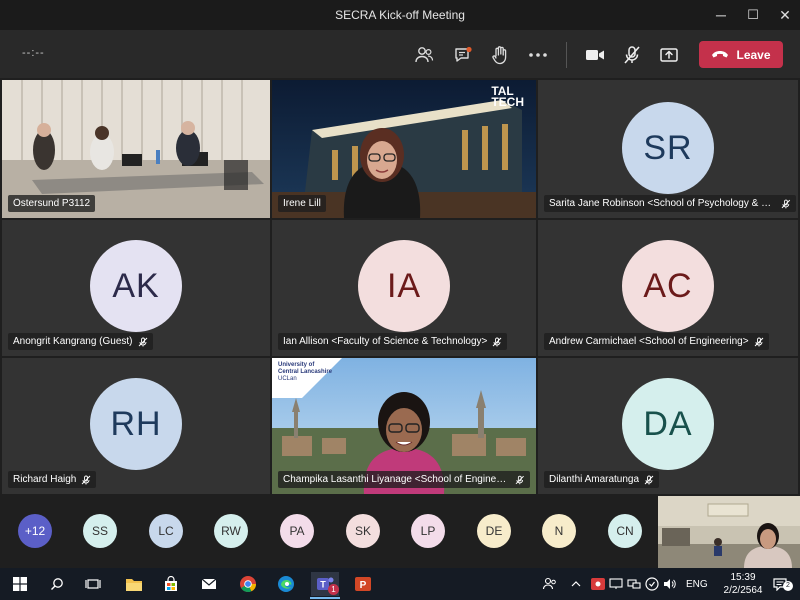 The width and height of the screenshot is (800, 600). I want to click on avatar: AK, so click(136, 286).